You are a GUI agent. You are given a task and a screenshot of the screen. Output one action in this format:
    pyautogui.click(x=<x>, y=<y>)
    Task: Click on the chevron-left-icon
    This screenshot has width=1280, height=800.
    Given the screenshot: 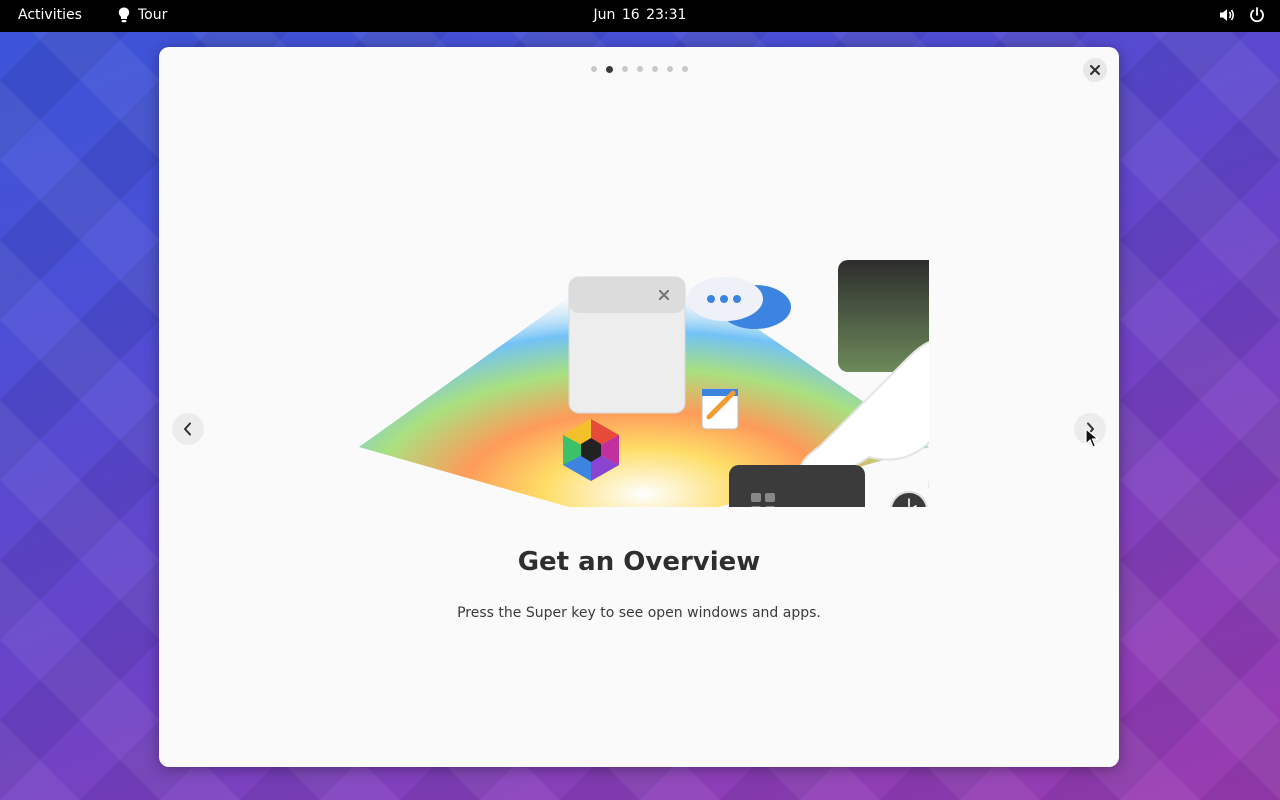 What is the action you would take?
    pyautogui.click(x=187, y=429)
    